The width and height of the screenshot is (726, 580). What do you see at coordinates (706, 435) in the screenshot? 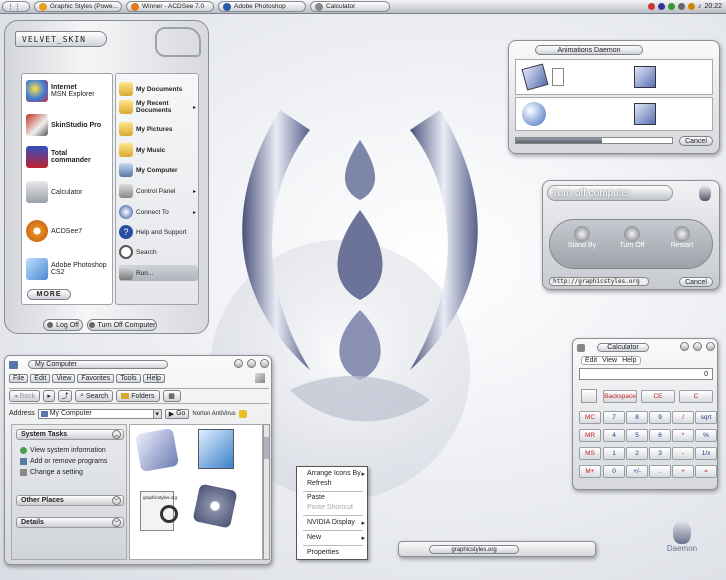
I see `key-percent: %` at bounding box center [706, 435].